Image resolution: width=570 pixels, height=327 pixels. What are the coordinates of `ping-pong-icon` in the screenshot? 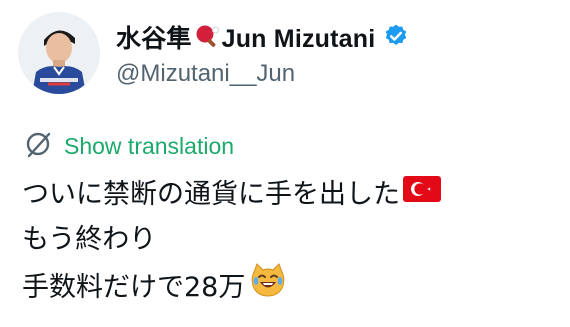 It's located at (207, 40).